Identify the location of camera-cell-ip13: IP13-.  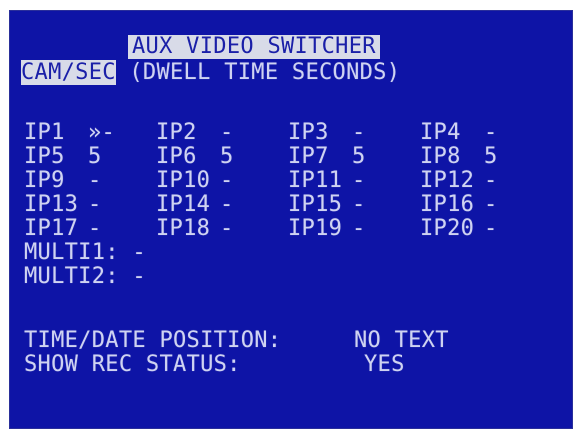
(63, 205).